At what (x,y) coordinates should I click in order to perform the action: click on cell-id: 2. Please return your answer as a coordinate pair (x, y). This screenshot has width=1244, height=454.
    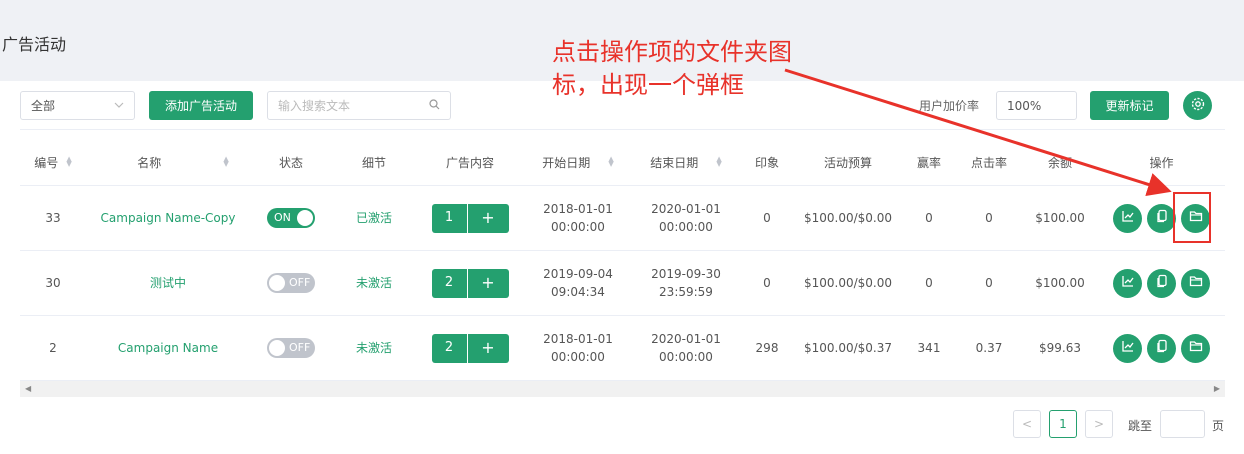
    Looking at the image, I should click on (53, 348).